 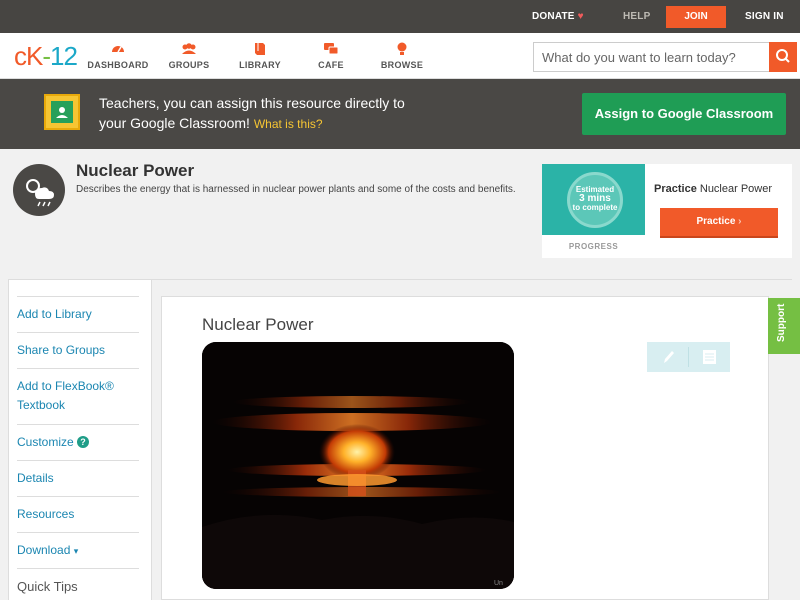 What do you see at coordinates (54, 314) in the screenshot?
I see `sidebar-item-label: Add to Library` at bounding box center [54, 314].